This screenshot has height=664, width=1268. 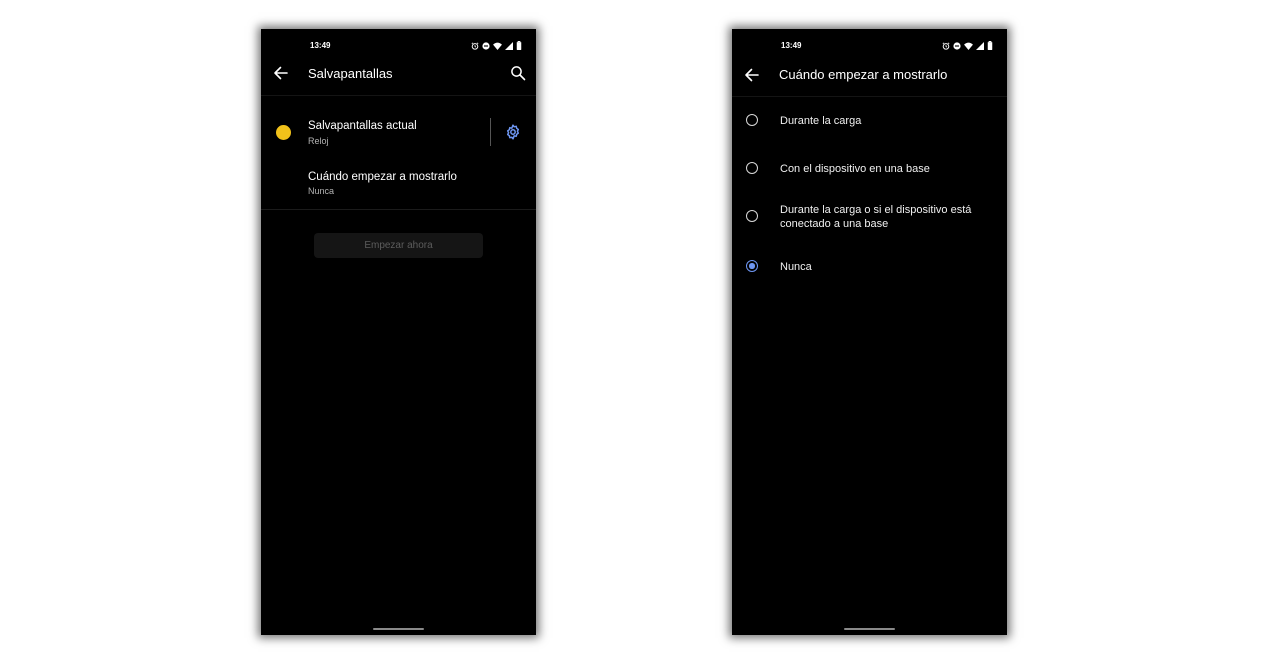 I want to click on option-label: Durante la carga, so click(x=821, y=121).